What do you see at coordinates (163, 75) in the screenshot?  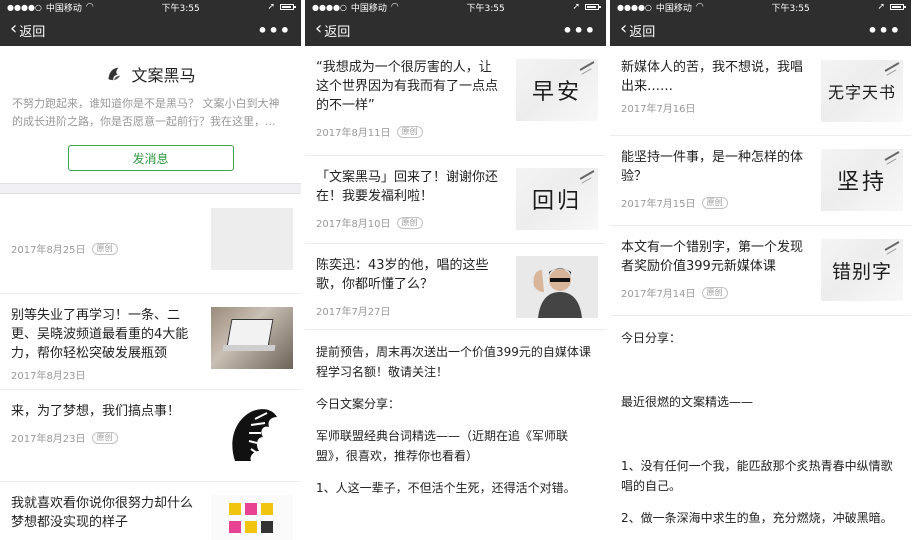 I see `account-name: 文案黑马` at bounding box center [163, 75].